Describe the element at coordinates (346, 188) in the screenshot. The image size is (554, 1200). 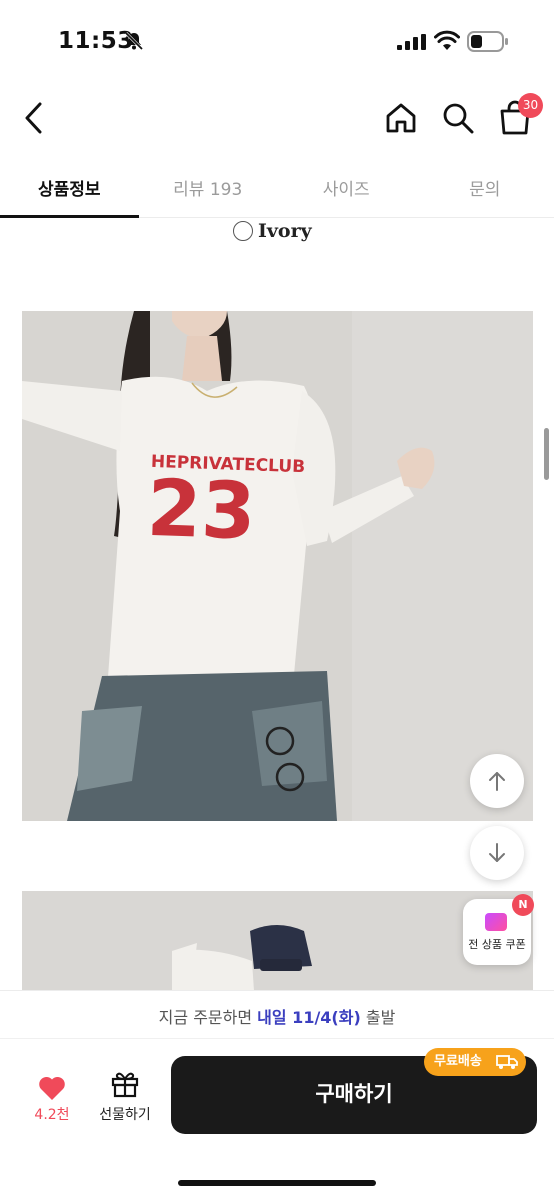
I see `tab-size: 사이즈` at that location.